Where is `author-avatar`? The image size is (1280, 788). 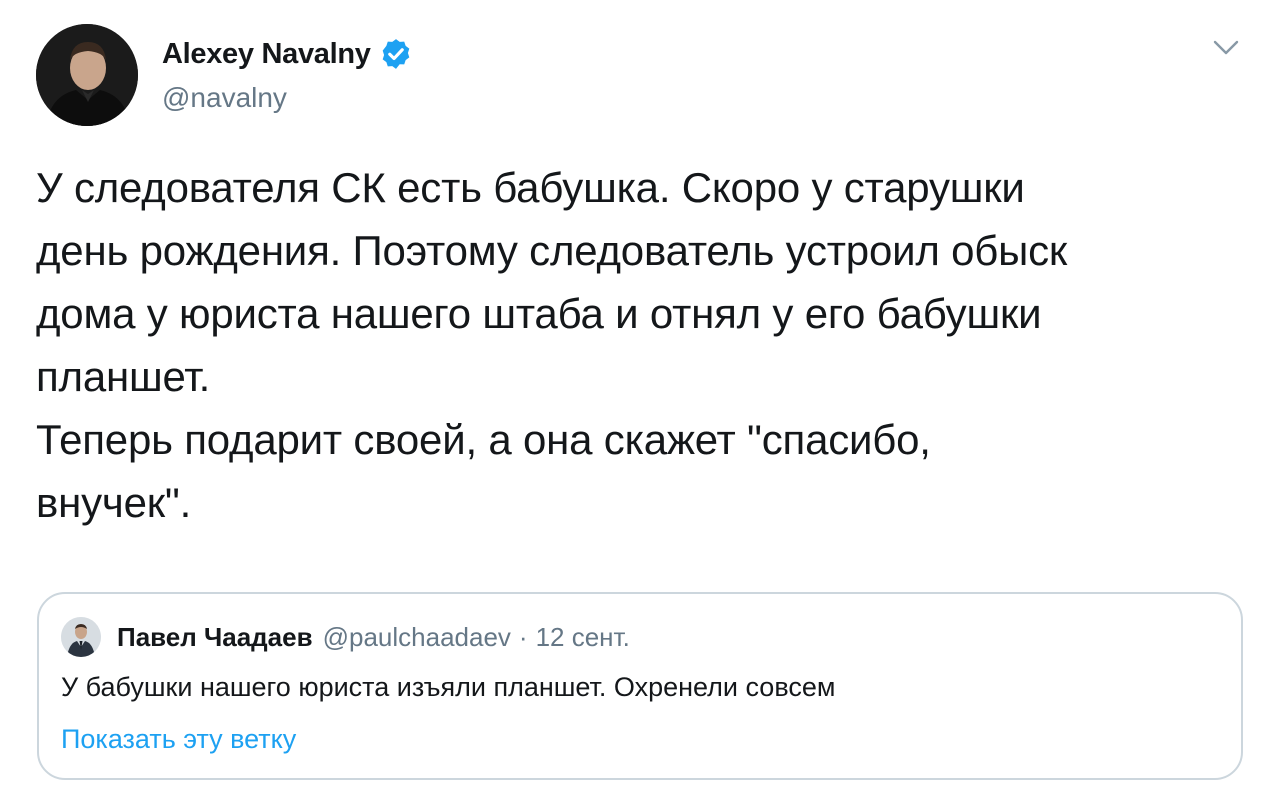
author-avatar is located at coordinates (87, 75).